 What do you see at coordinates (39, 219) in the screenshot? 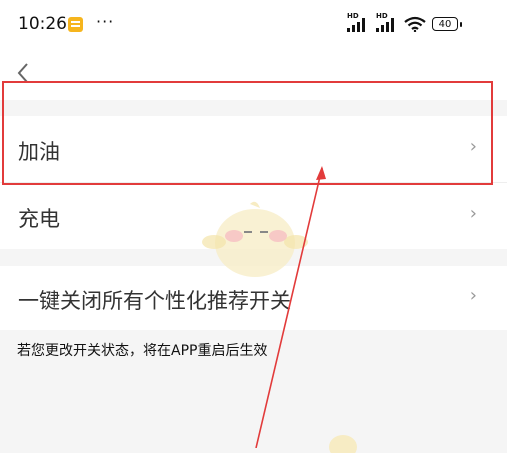
I see `list-item-label: 充电` at bounding box center [39, 219].